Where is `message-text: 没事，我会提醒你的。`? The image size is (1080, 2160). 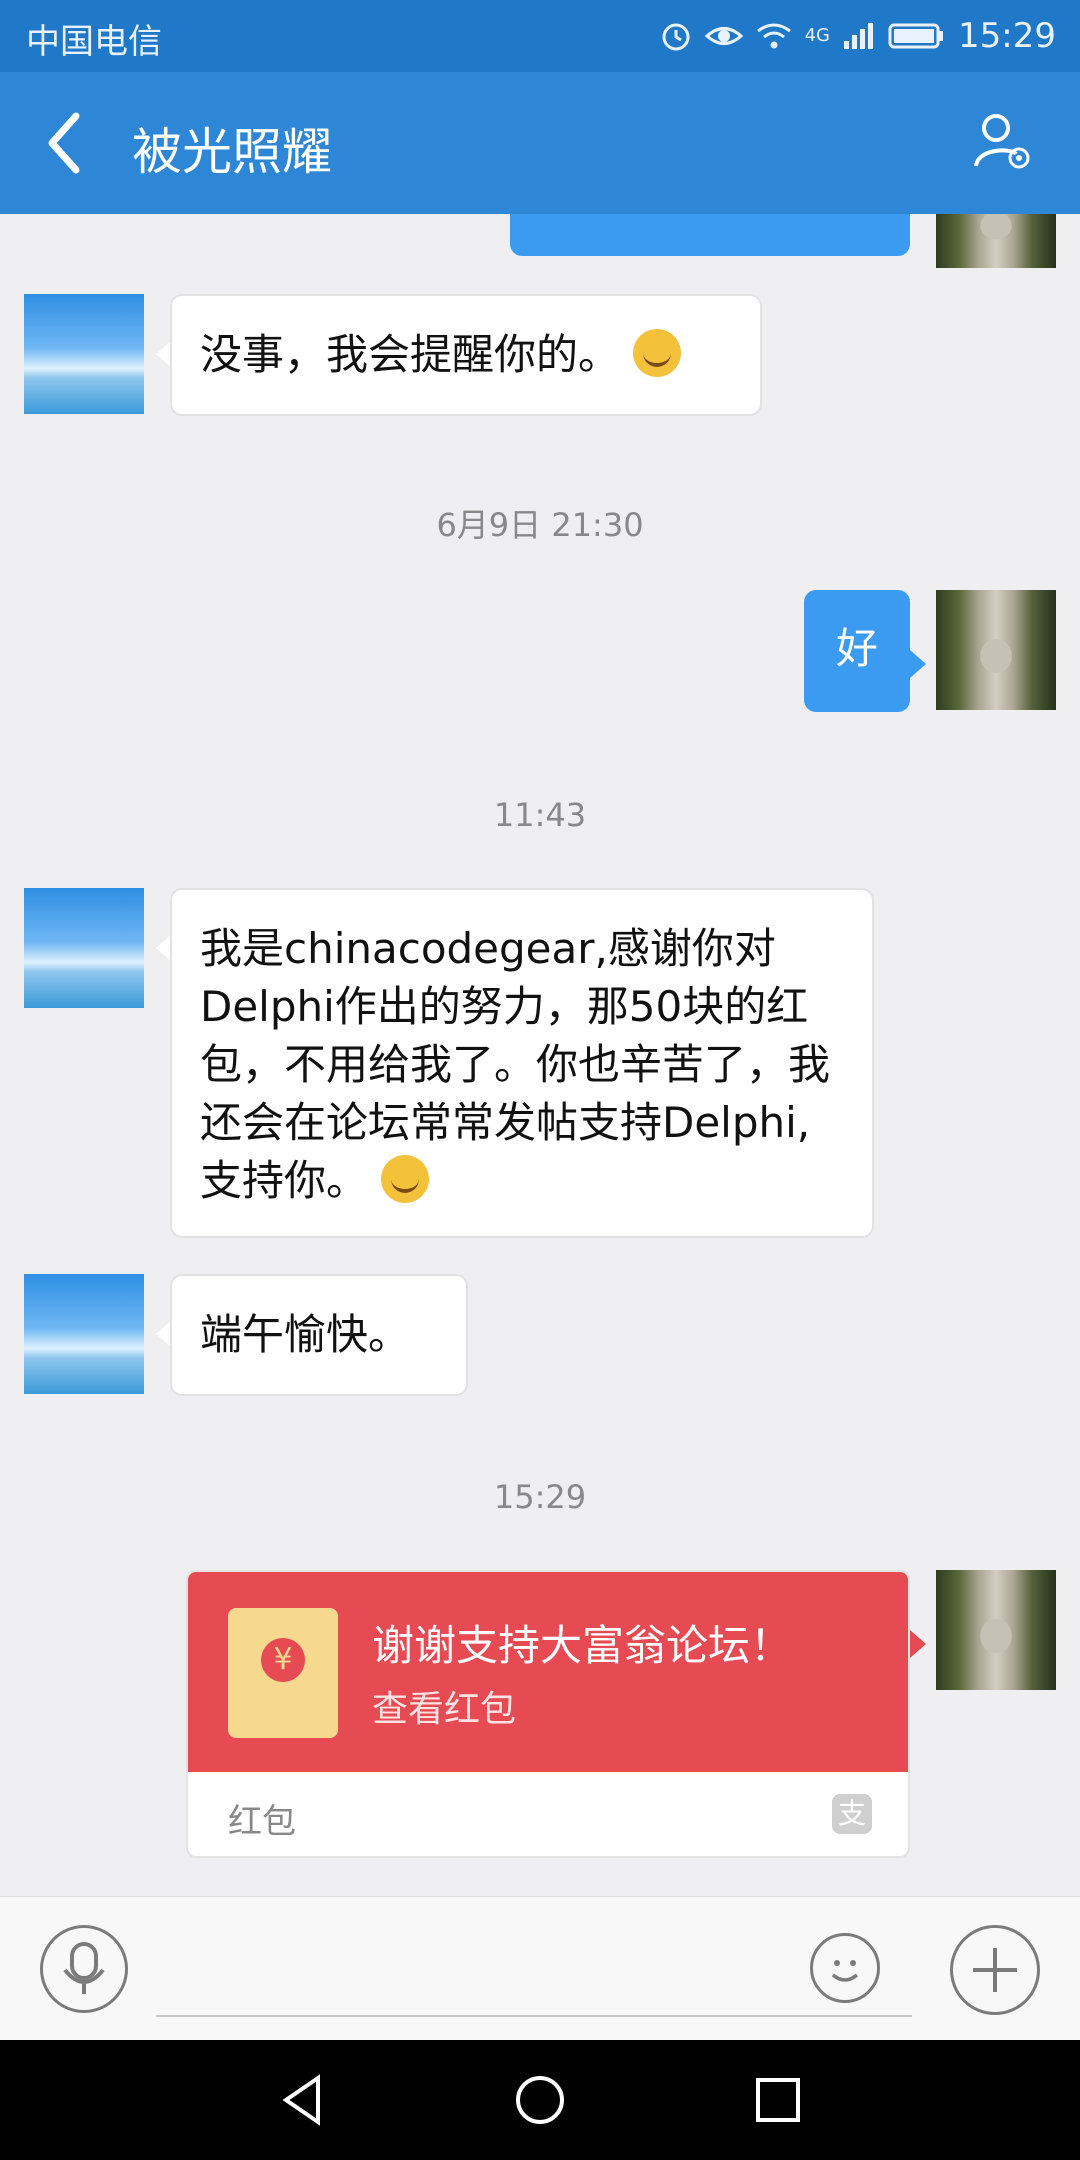
message-text: 没事，我会提醒你的。 is located at coordinates (410, 354).